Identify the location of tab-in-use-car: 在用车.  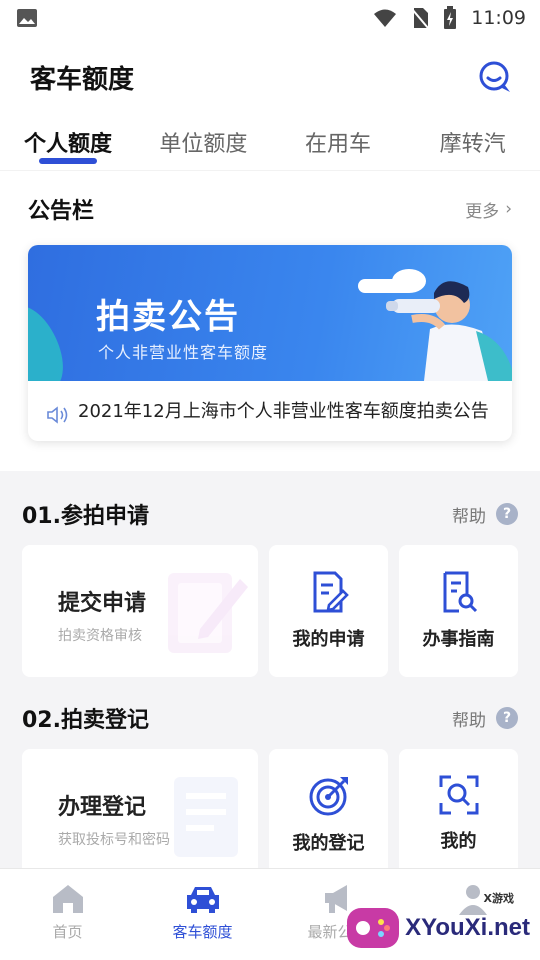
(338, 138).